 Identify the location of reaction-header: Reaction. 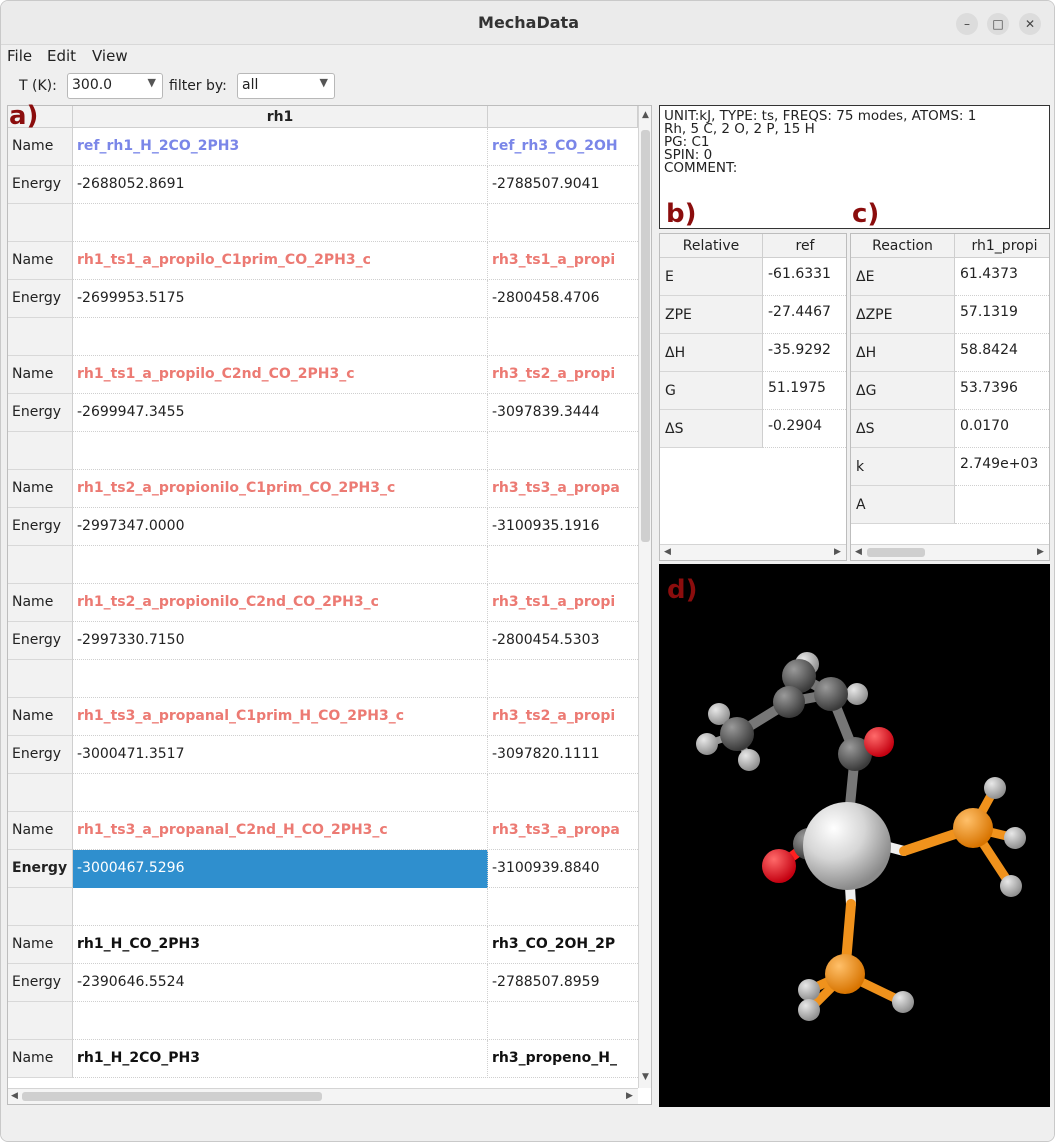
(903, 246).